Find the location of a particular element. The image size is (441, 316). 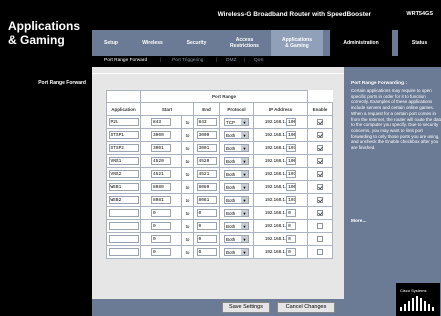

enable-cell is located at coordinates (320, 200).